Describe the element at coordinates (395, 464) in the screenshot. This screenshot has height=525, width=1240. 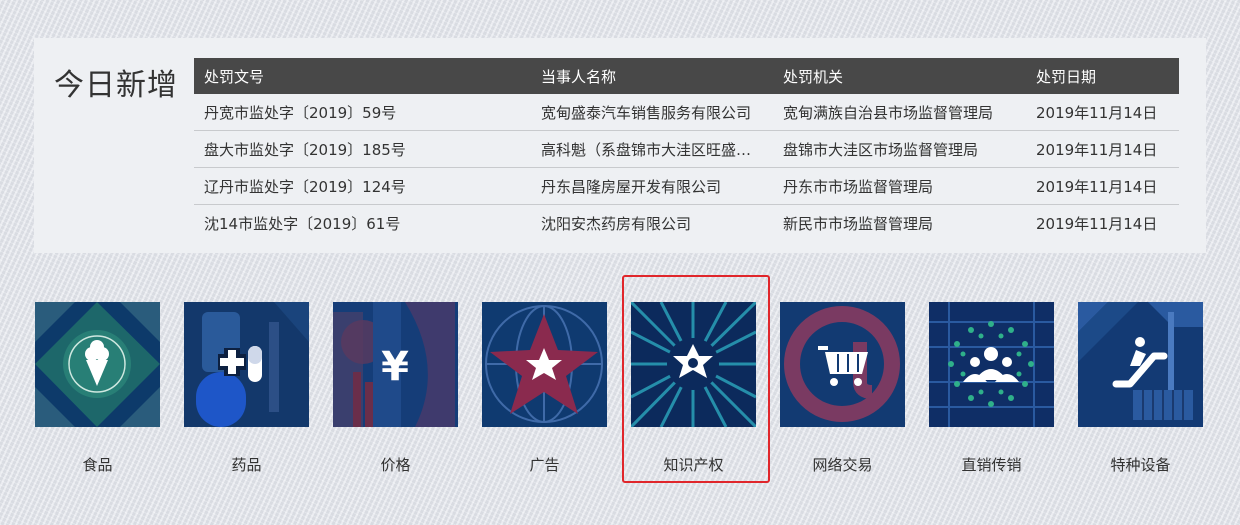
I see `category-label: 价格` at that location.